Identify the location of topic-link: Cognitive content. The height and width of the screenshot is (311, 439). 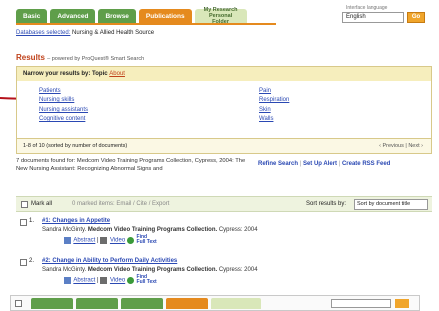
(62, 119).